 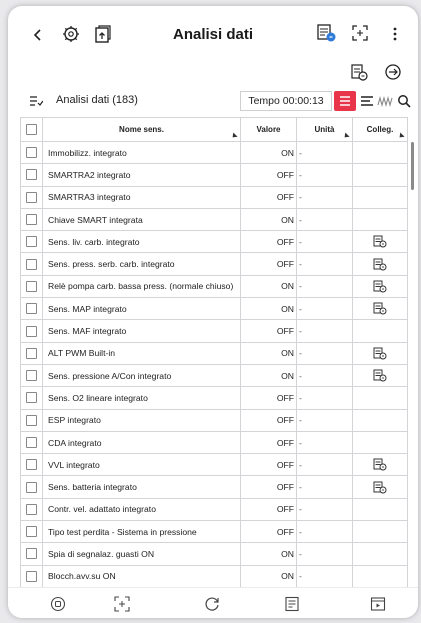 What do you see at coordinates (214, 219) in the screenshot?
I see `table-row: Chiave SMART integrata ON -` at bounding box center [214, 219].